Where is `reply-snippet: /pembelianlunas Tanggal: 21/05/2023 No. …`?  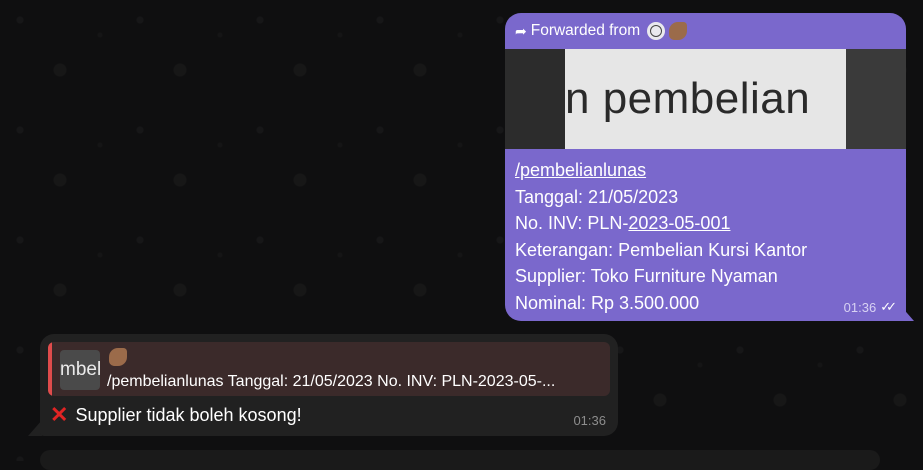
reply-snippet: /pembelianlunas Tanggal: 21/05/2023 No. … is located at coordinates (331, 381).